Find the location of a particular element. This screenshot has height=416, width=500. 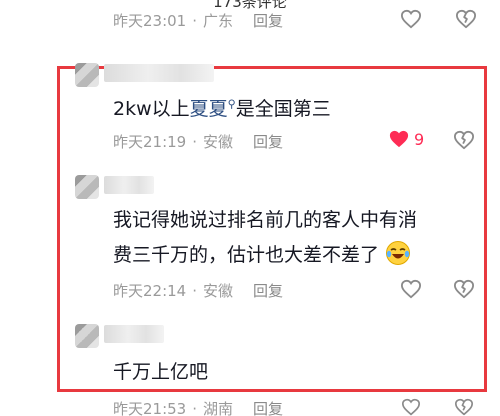

heart-filled-icon is located at coordinates (399, 139).